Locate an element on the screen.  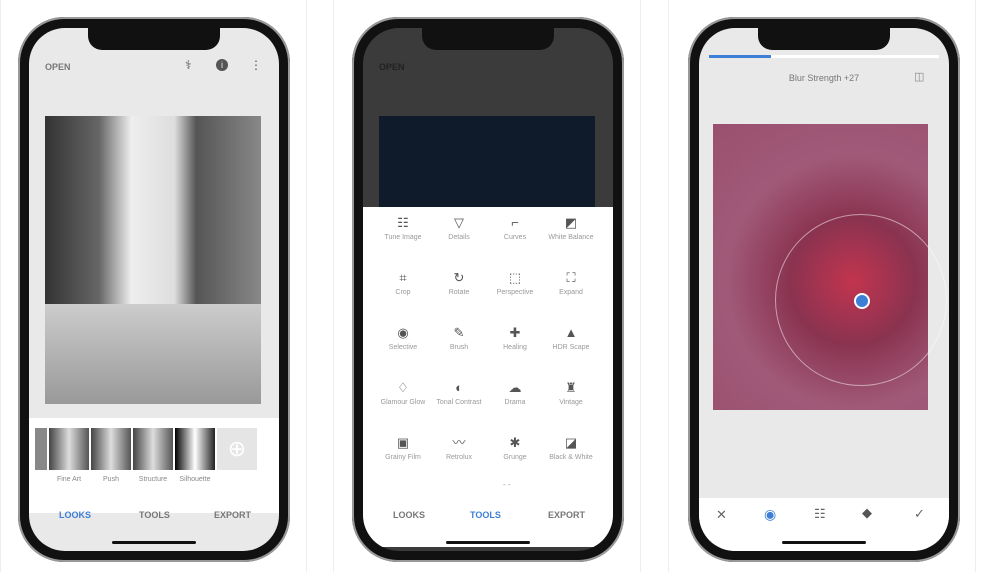
tool-icon: ⌐ is located at coordinates (515, 222).